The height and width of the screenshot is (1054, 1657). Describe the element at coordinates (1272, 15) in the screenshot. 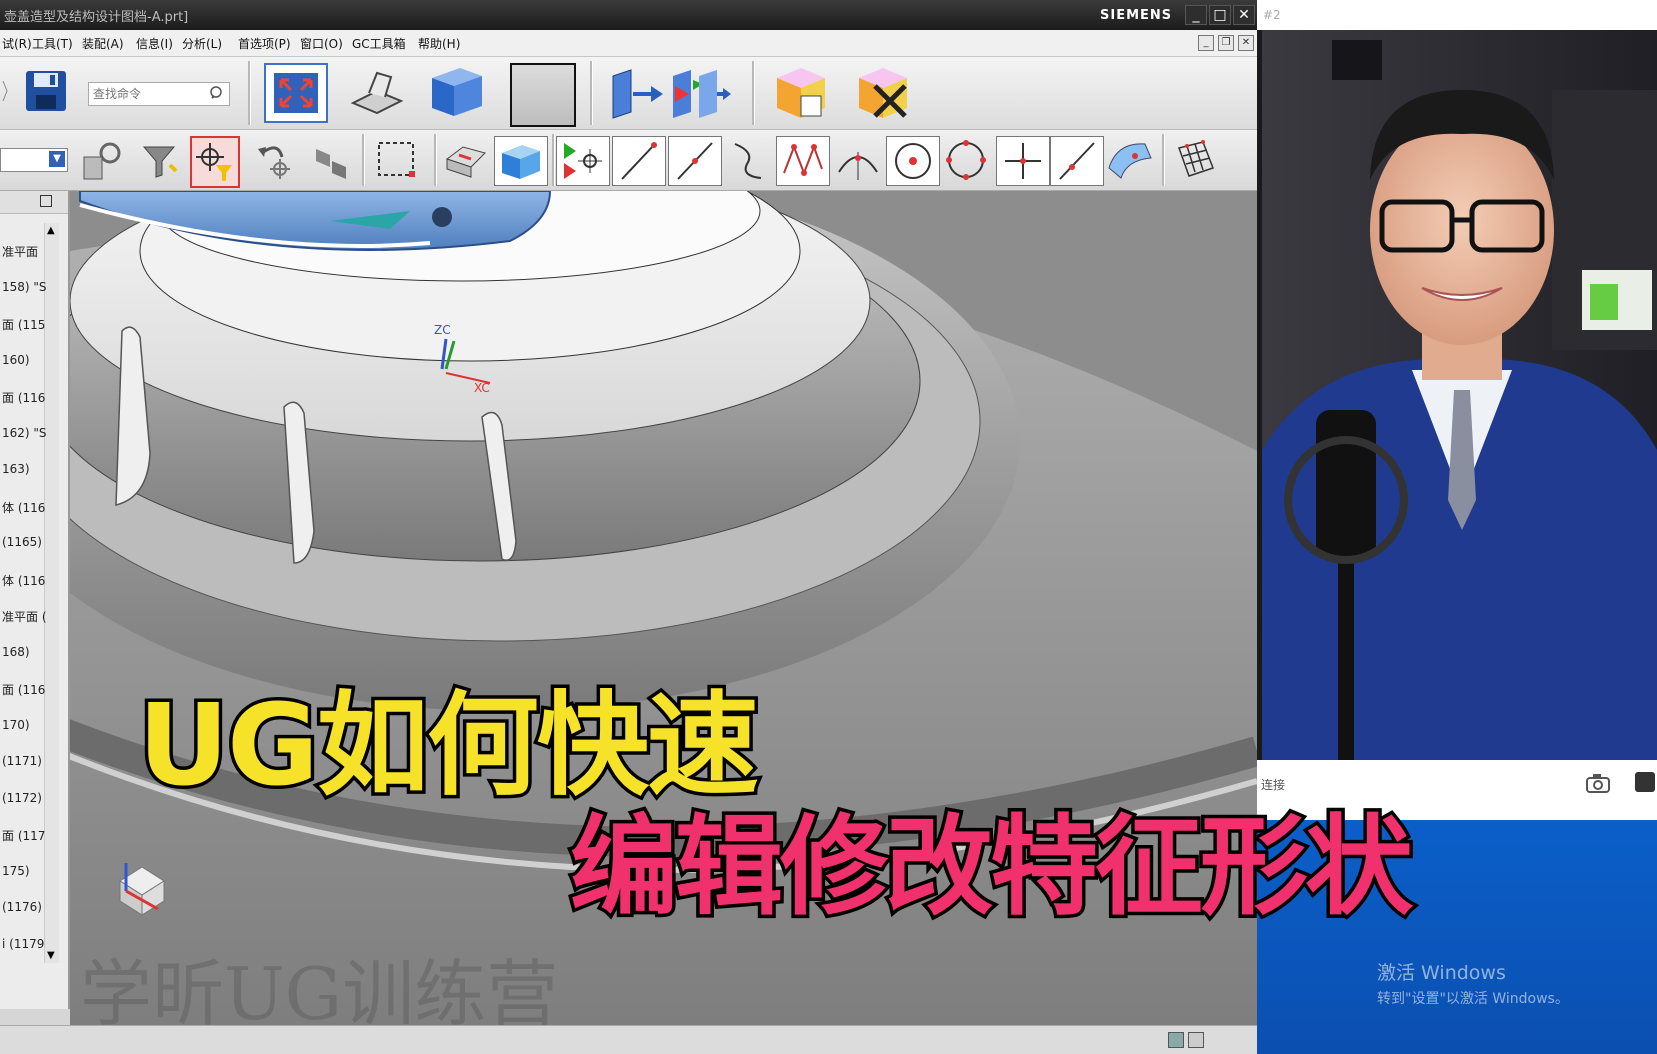

I see `tab-hint: #2` at that location.